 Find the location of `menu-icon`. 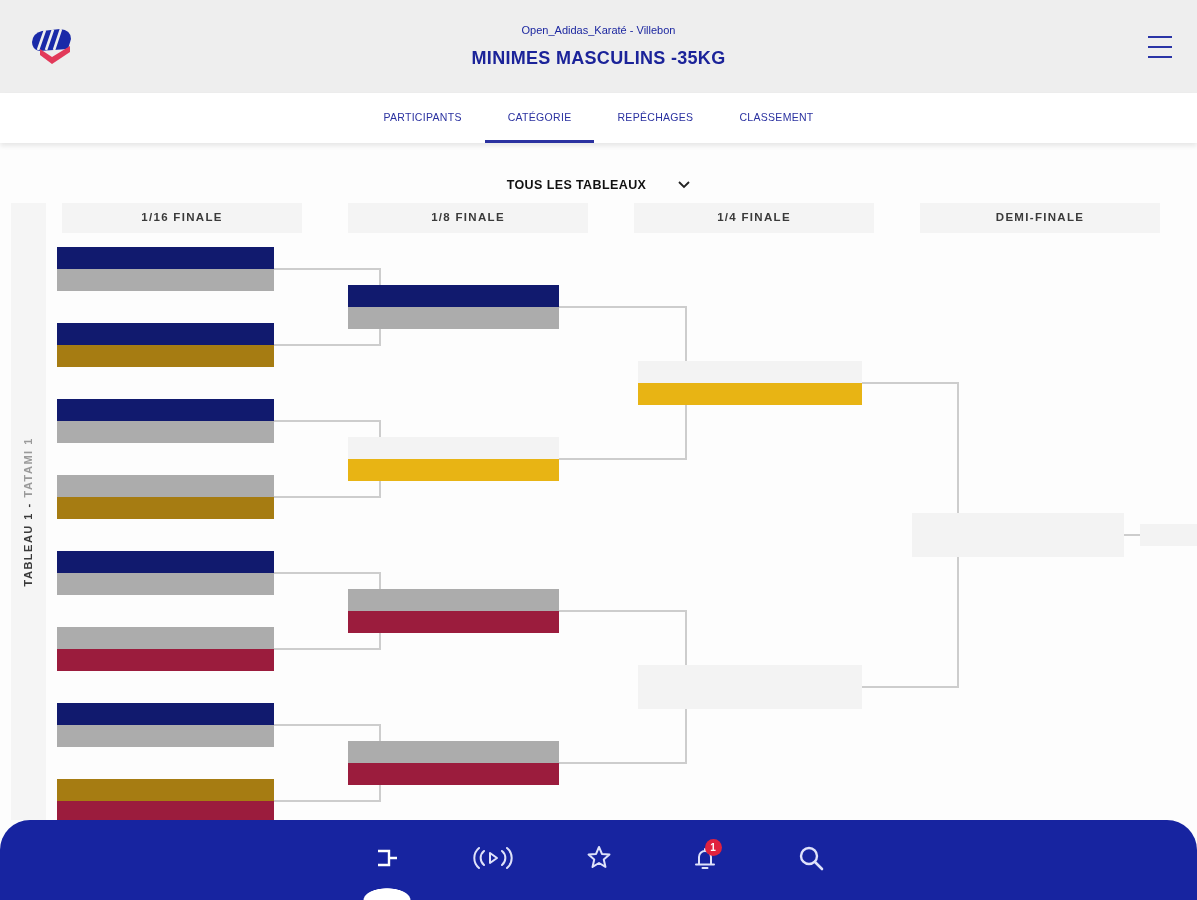

menu-icon is located at coordinates (1160, 46).